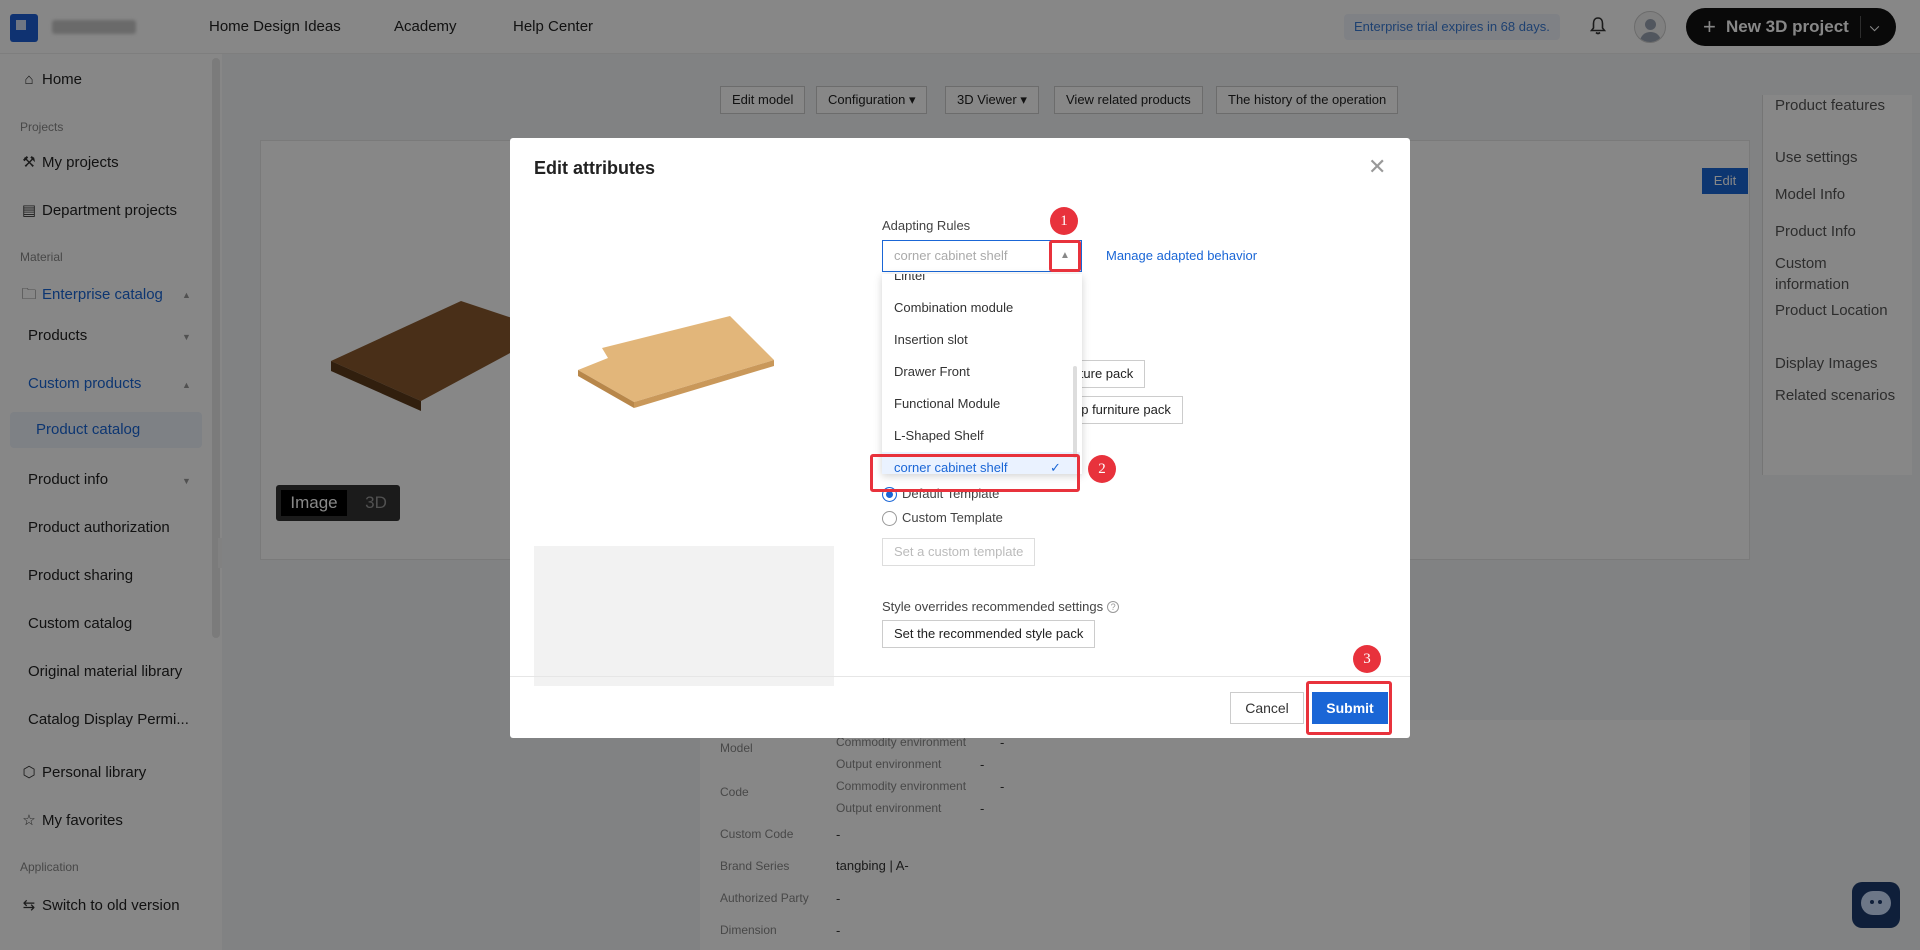  What do you see at coordinates (595, 168) in the screenshot?
I see `modal-title: Edit attributes` at bounding box center [595, 168].